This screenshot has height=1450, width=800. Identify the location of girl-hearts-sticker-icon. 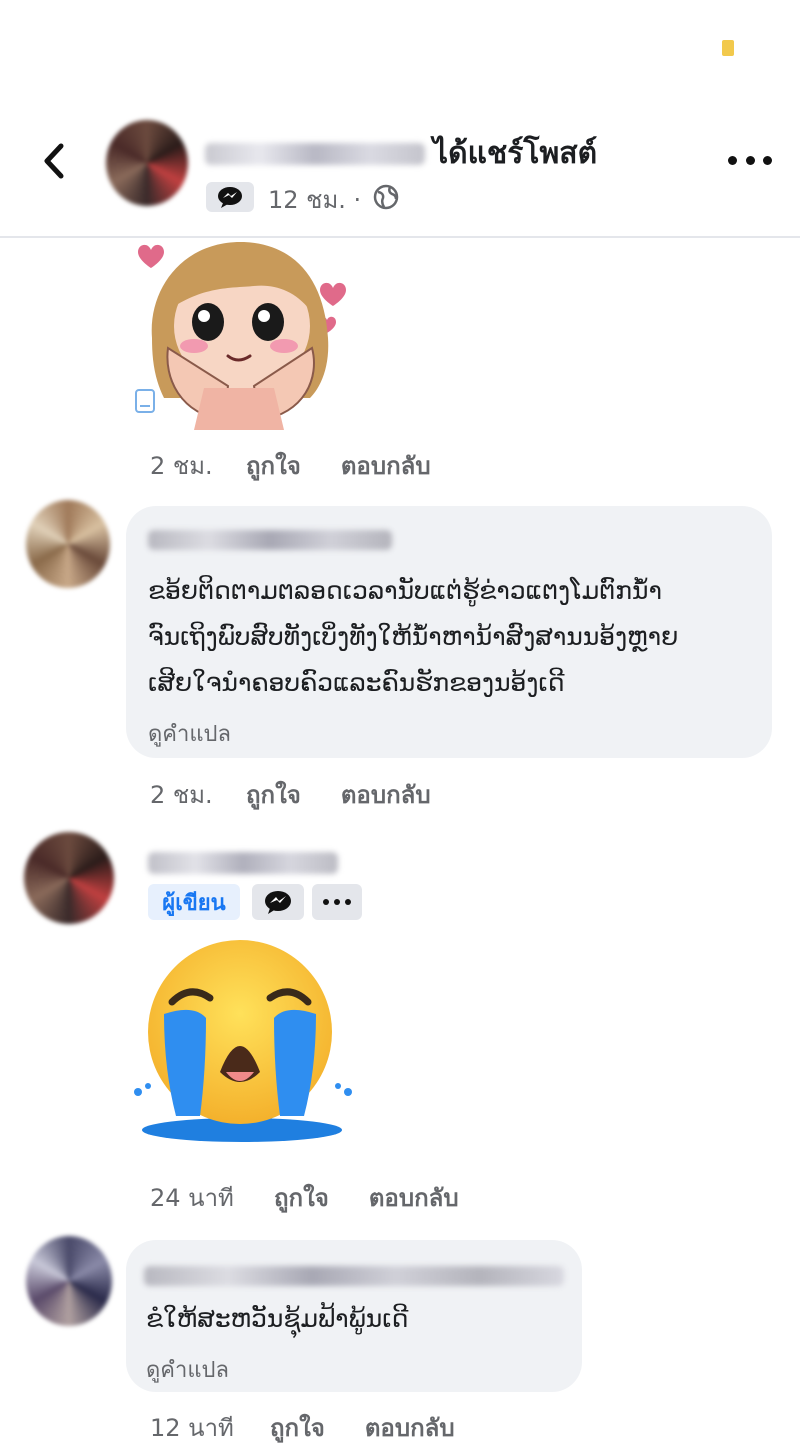
(242, 334).